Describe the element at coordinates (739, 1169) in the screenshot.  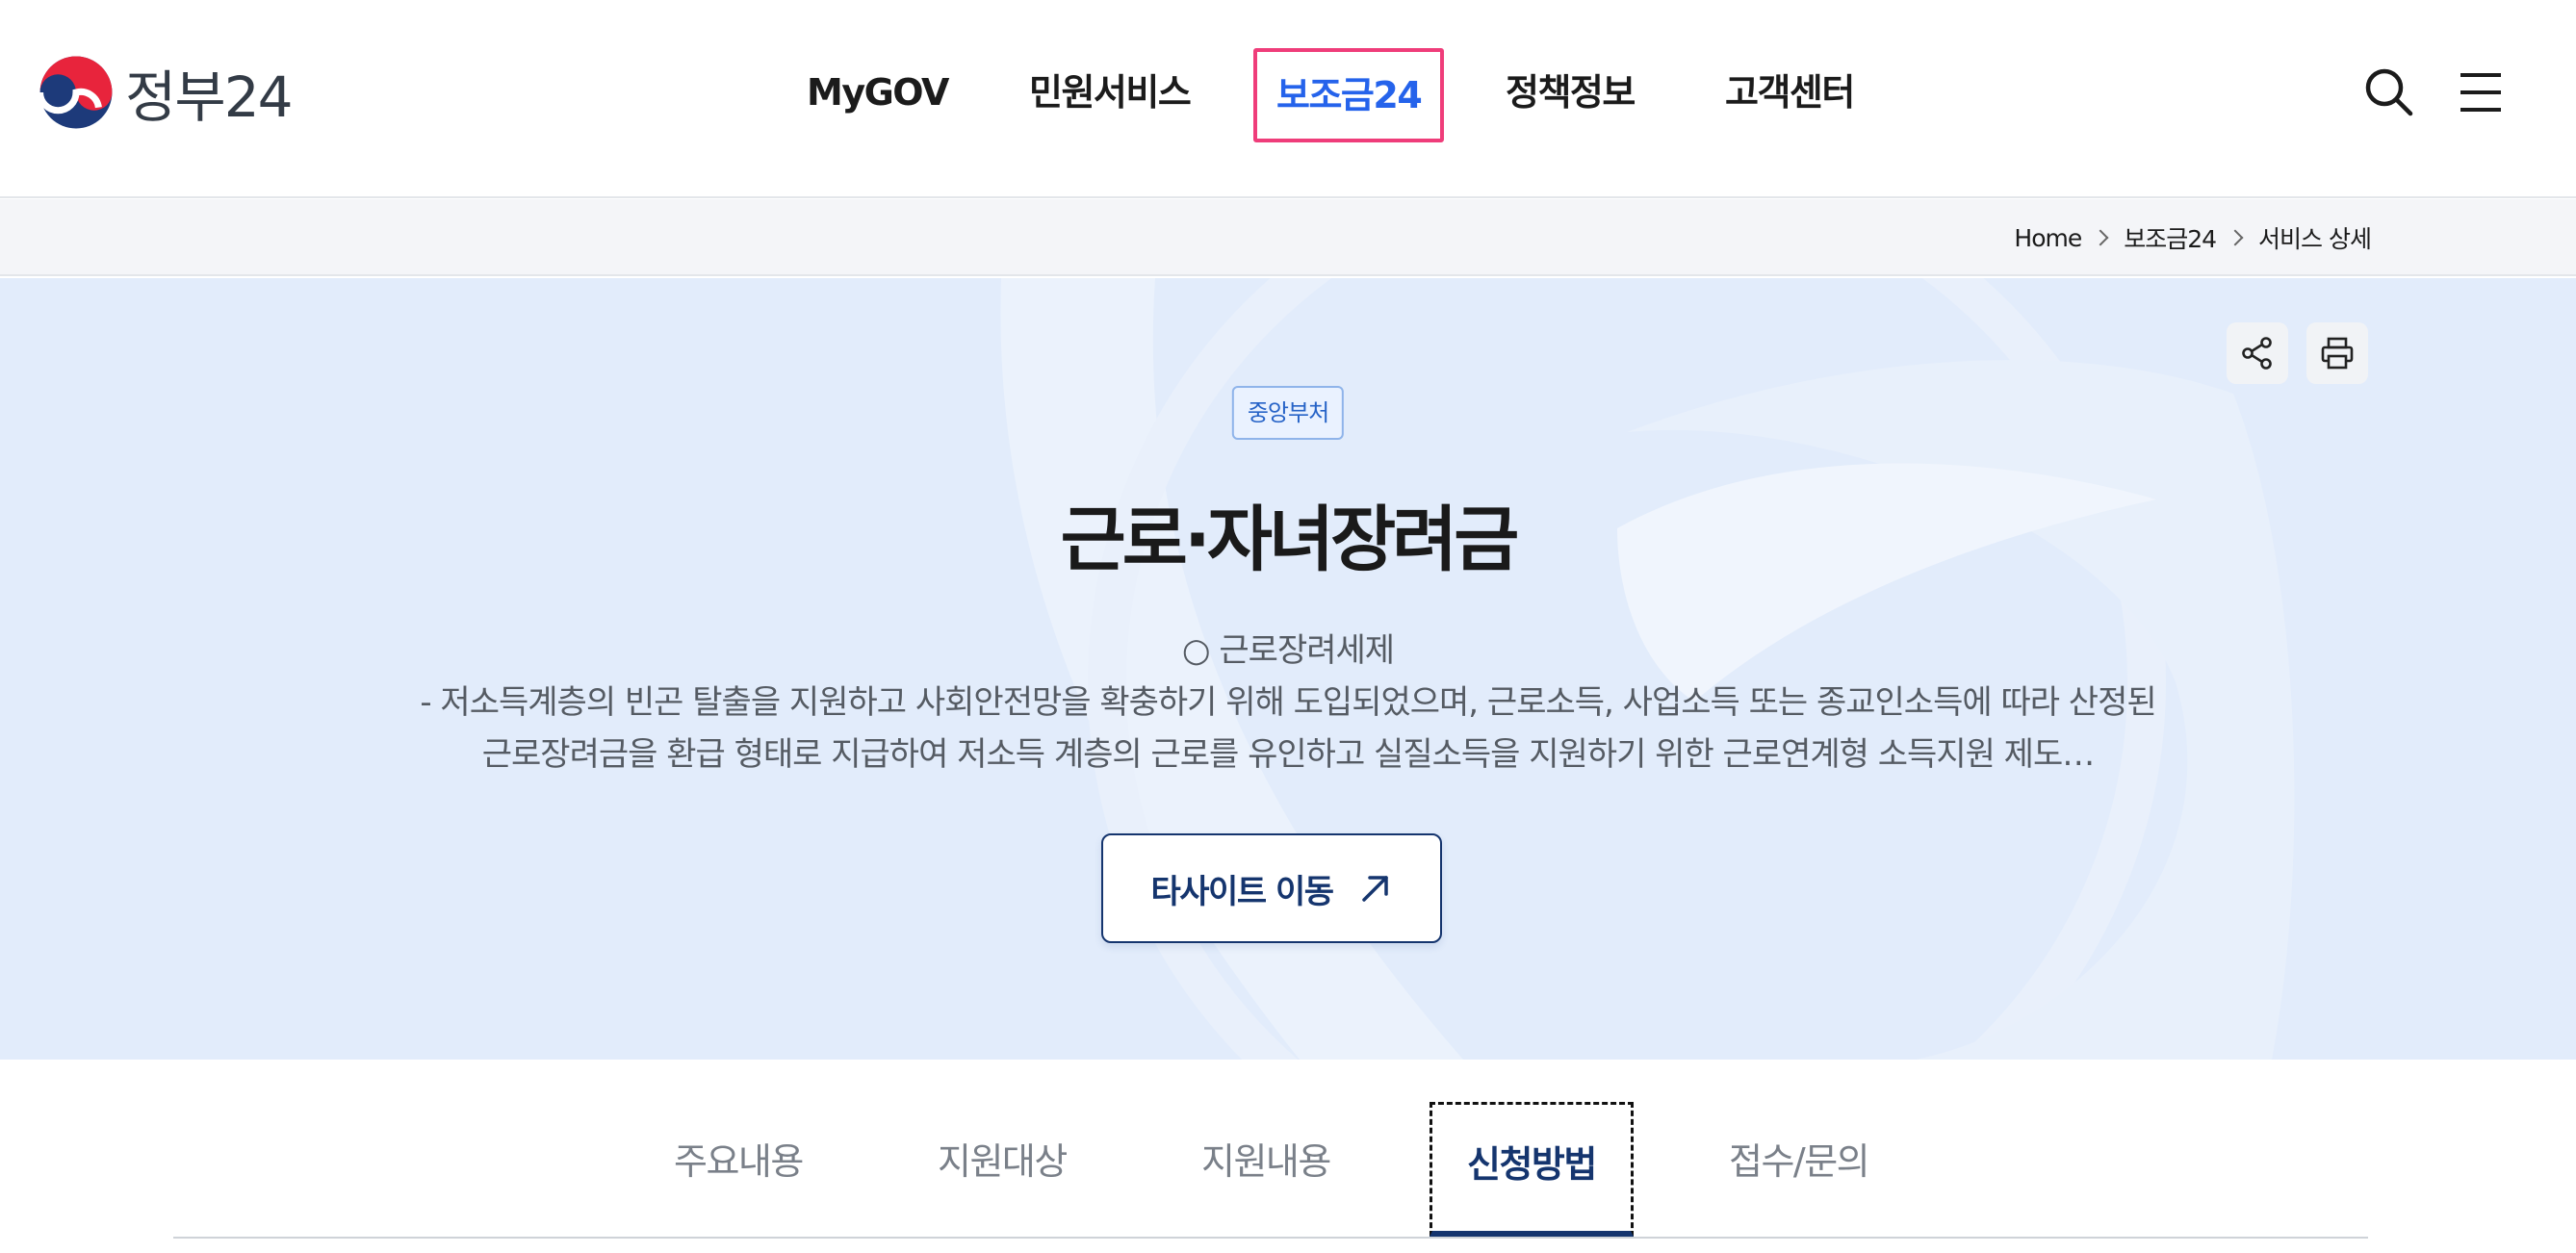
I see `tab-main-content: 주요내용` at that location.